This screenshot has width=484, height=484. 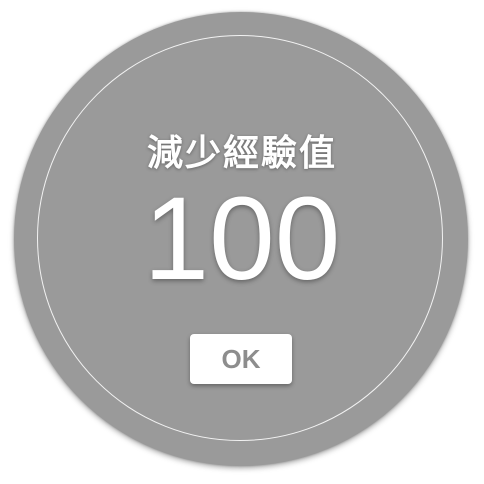 What do you see at coordinates (241, 153) in the screenshot?
I see `dialog-title: 減少經驗值` at bounding box center [241, 153].